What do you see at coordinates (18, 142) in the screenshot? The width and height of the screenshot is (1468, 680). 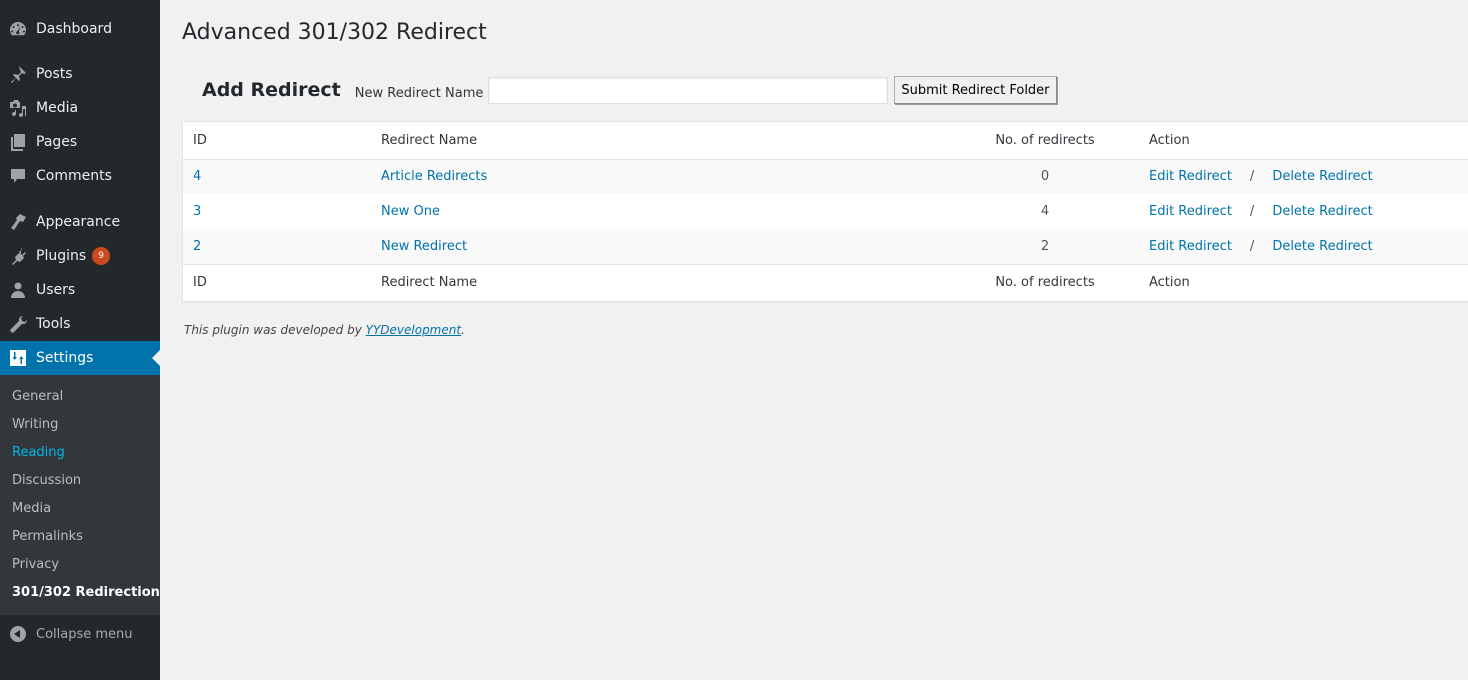 I see `pages-icon` at bounding box center [18, 142].